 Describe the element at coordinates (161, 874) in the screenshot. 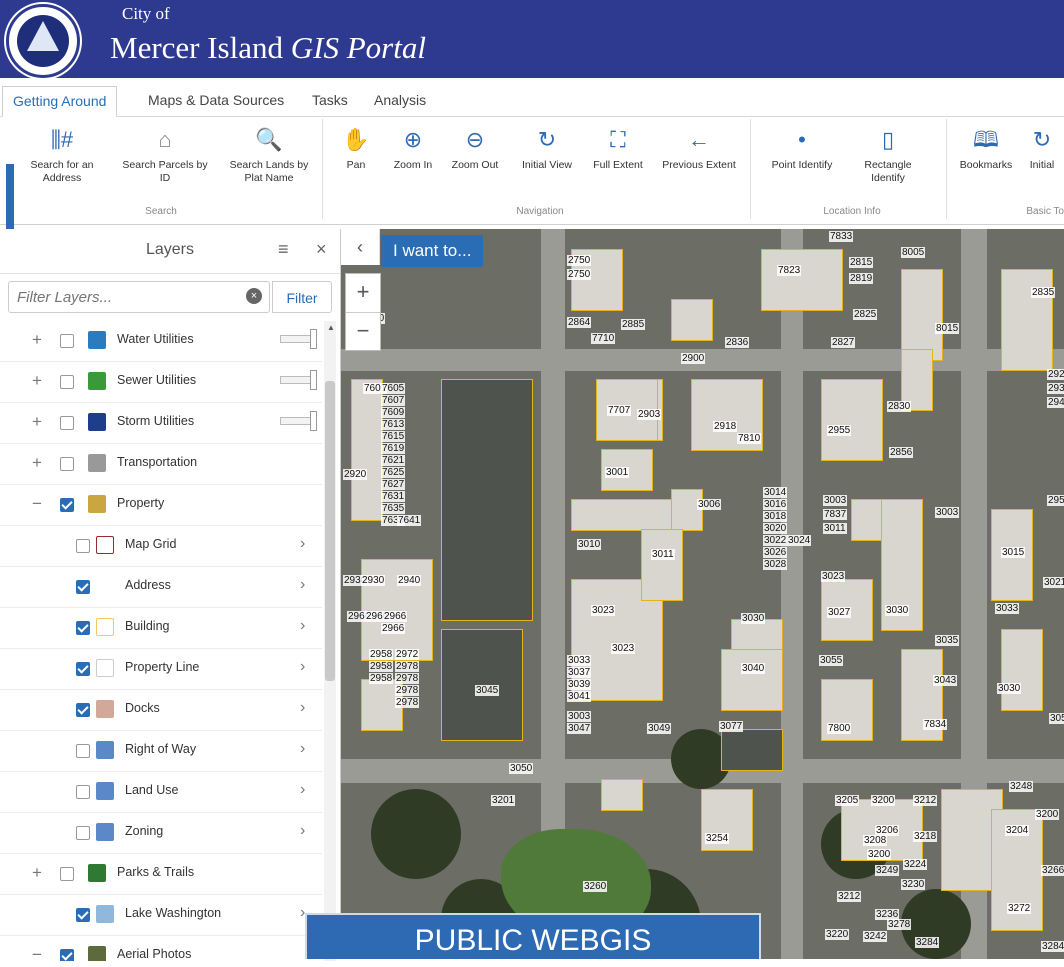

I see `layer-row: + Parks & Trails` at that location.